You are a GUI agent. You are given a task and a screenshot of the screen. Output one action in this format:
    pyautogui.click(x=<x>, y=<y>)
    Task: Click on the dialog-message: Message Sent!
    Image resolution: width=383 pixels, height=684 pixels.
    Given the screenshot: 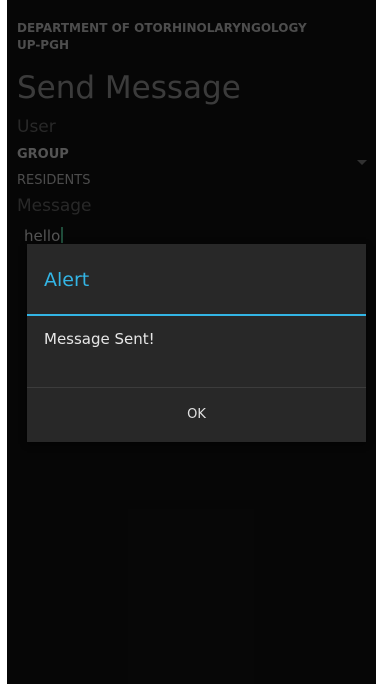 What is the action you would take?
    pyautogui.click(x=99, y=339)
    